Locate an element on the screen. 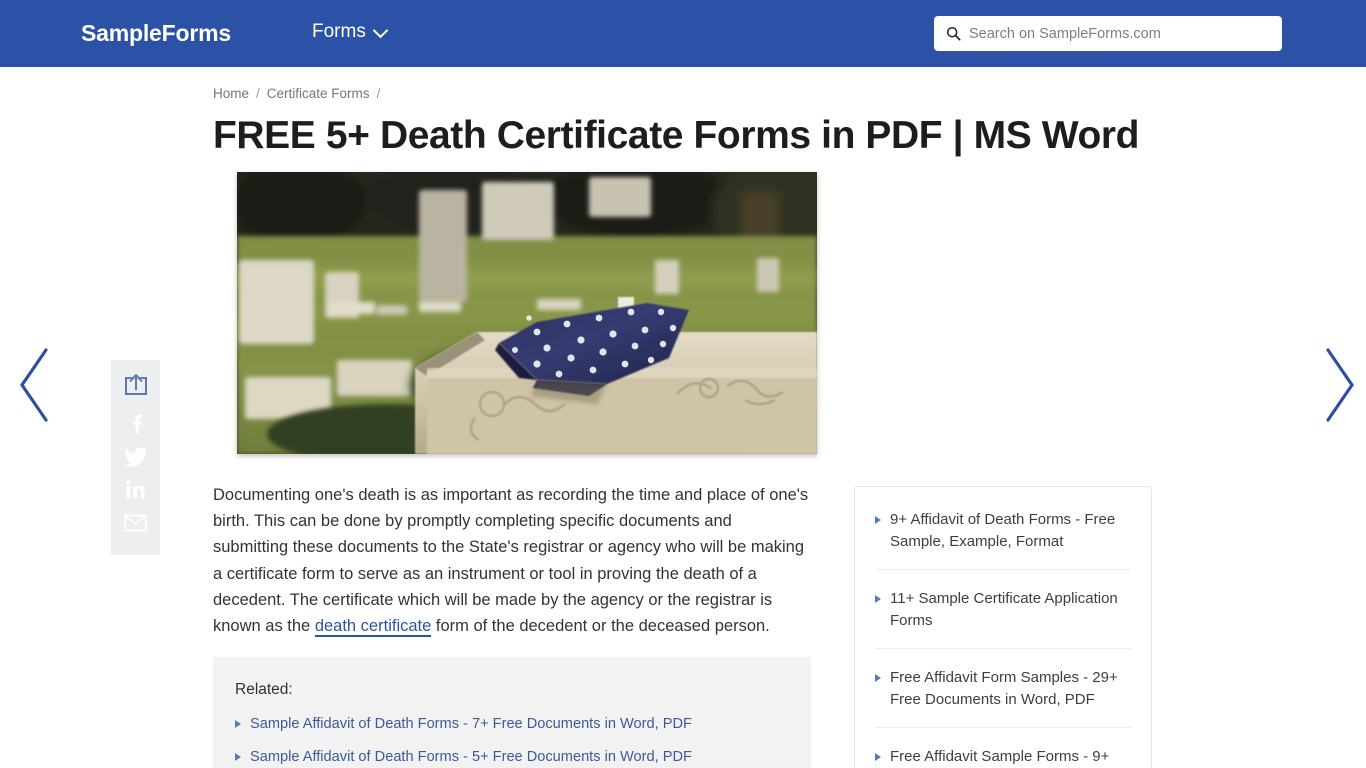 The image size is (1366, 768). search-input is located at coordinates (1119, 33).